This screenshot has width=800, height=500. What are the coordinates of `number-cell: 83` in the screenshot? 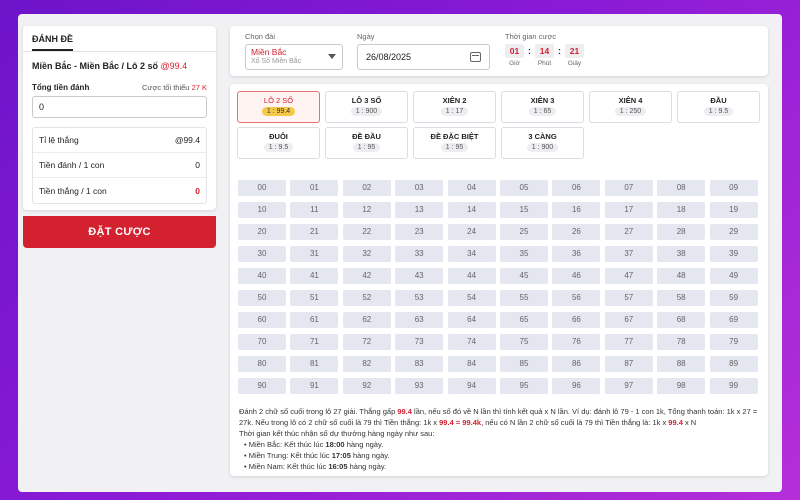 It's located at (419, 364).